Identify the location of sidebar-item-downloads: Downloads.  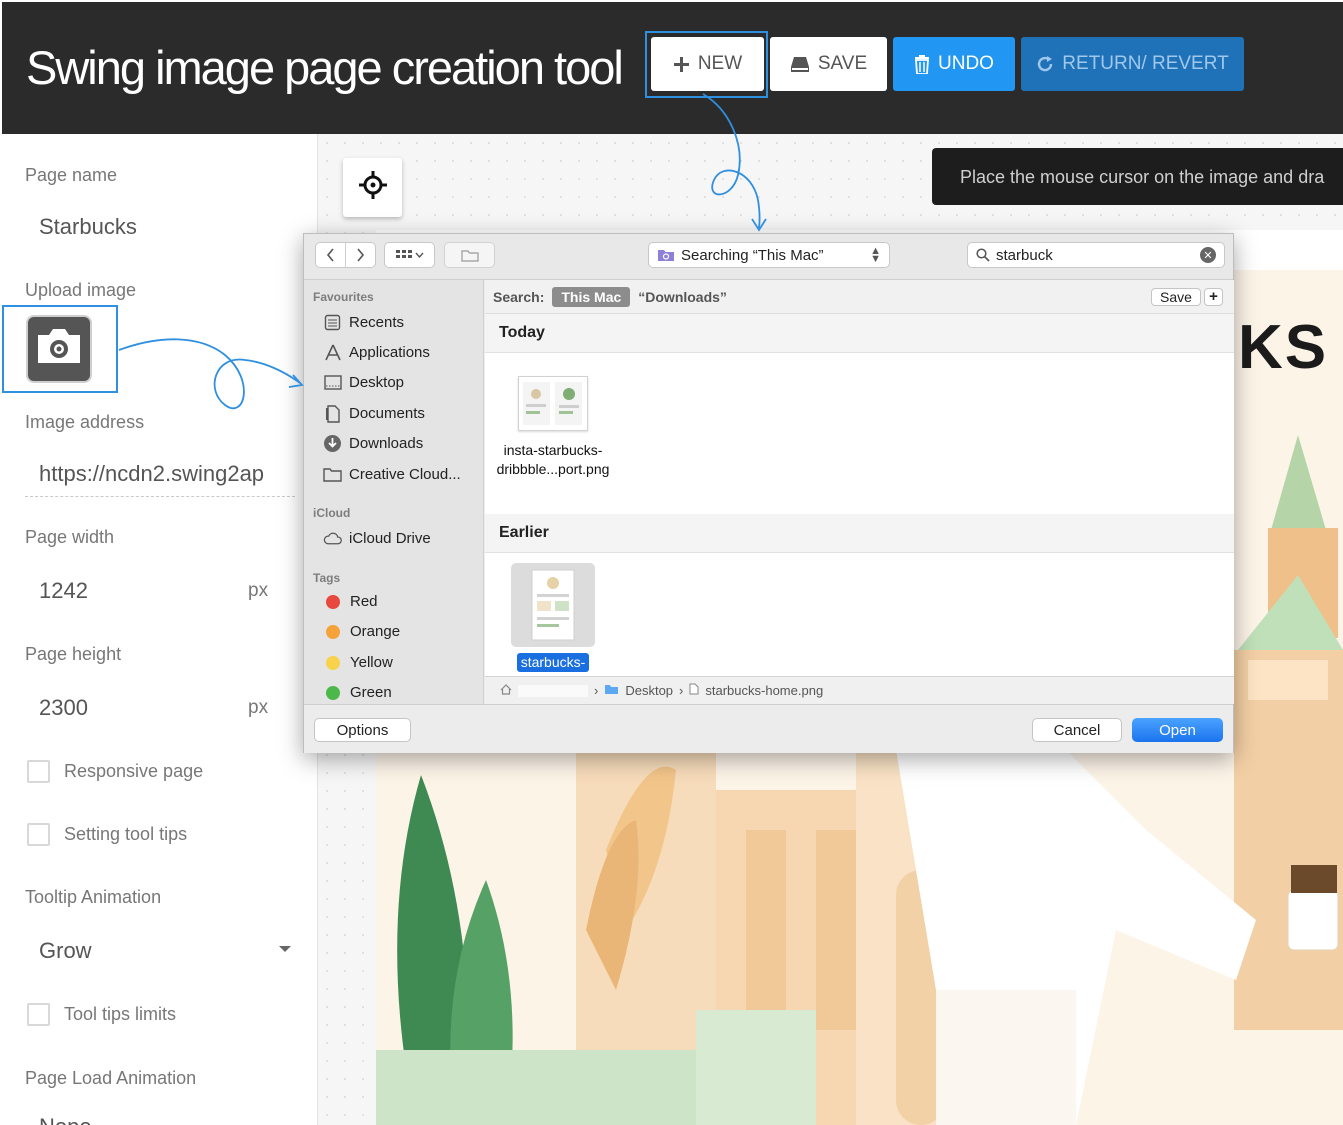
(373, 443).